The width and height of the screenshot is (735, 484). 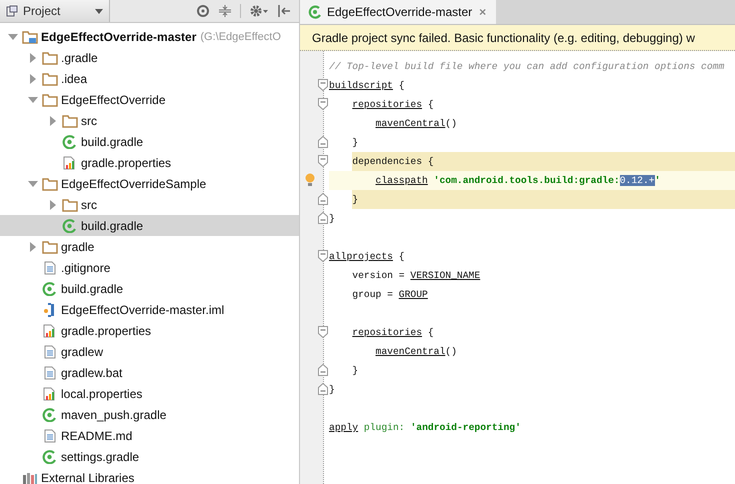 I want to click on project-icon, so click(x=12, y=11).